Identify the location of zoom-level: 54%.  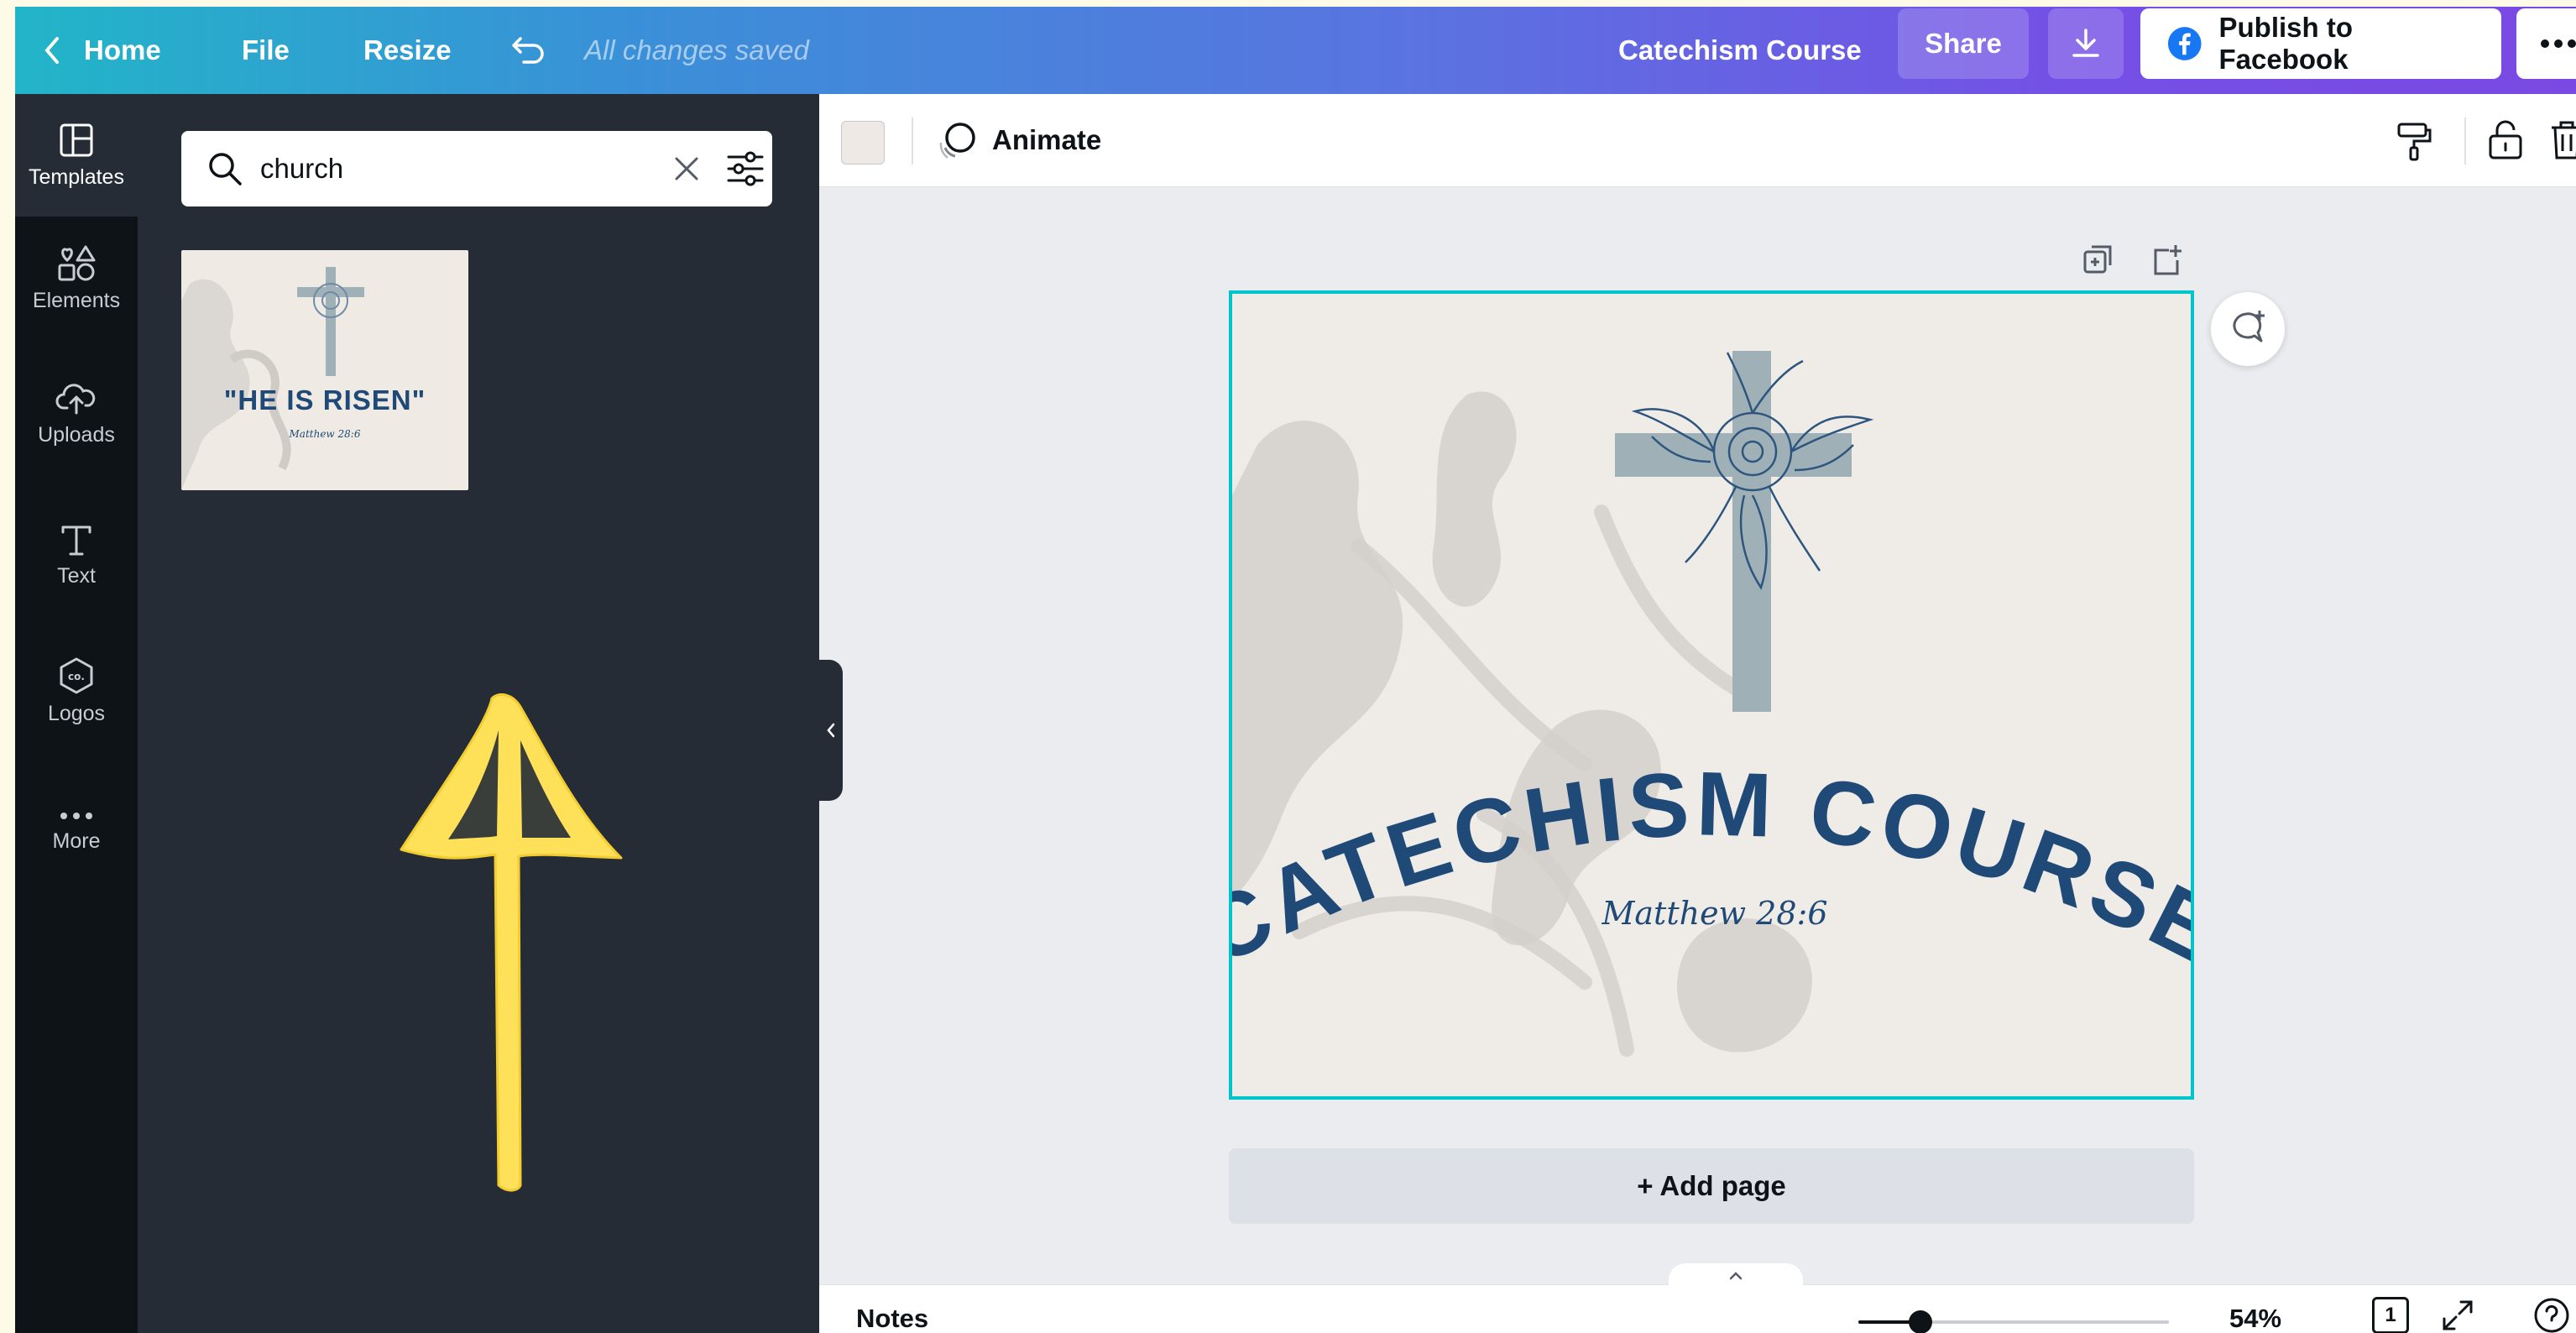
(2255, 1319).